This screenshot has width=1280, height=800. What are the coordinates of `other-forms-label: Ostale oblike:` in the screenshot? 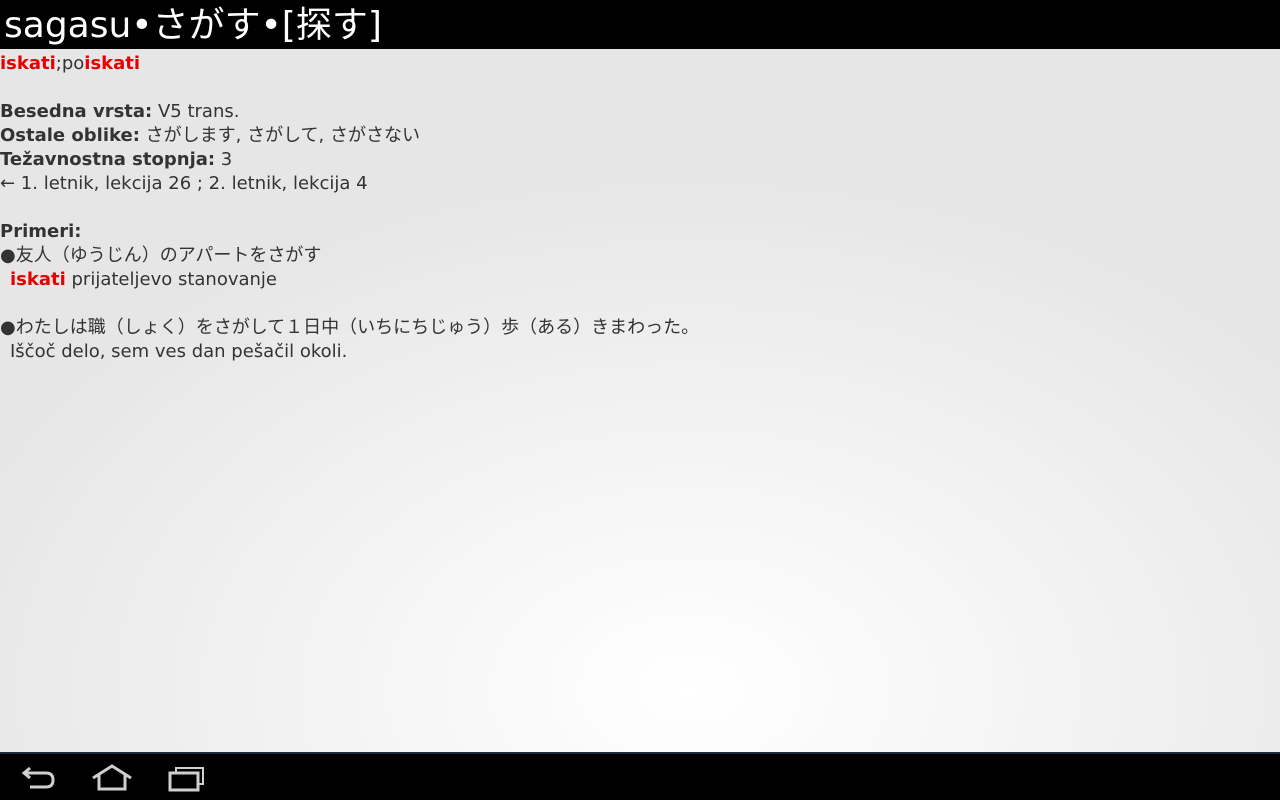 It's located at (70, 135).